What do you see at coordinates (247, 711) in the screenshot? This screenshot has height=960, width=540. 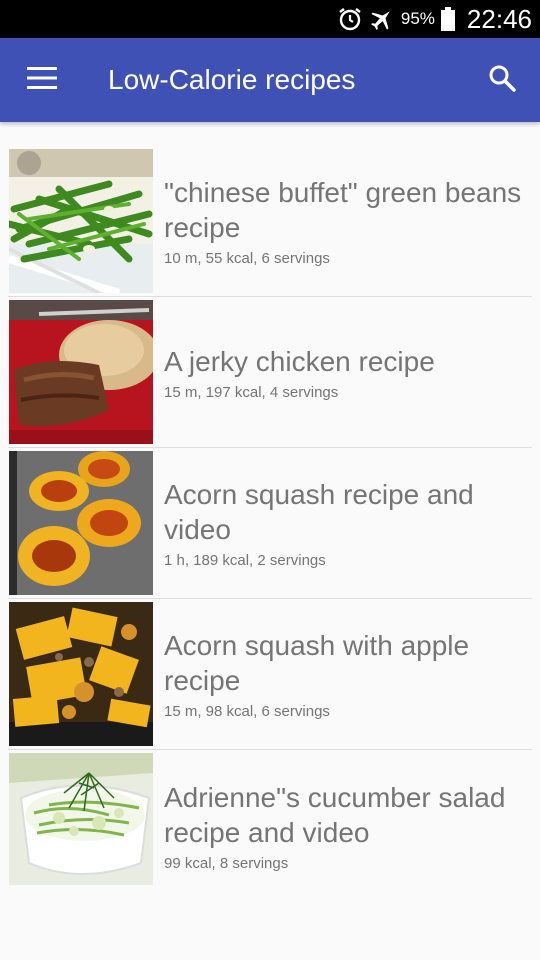 I see `recipe-meta: 15 m, 98 kcal, 6 servings` at bounding box center [247, 711].